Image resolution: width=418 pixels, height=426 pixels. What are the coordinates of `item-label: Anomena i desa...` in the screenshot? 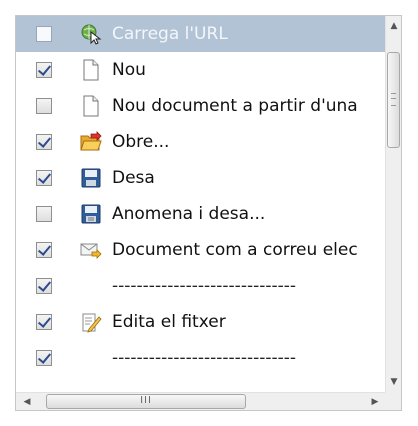 It's located at (189, 214).